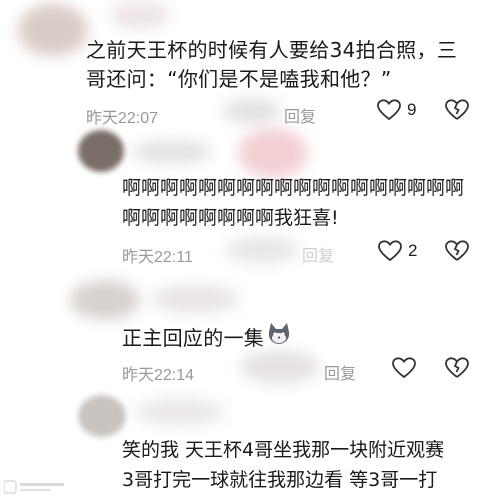 The height and width of the screenshot is (500, 495). I want to click on like-button, so click(407, 368).